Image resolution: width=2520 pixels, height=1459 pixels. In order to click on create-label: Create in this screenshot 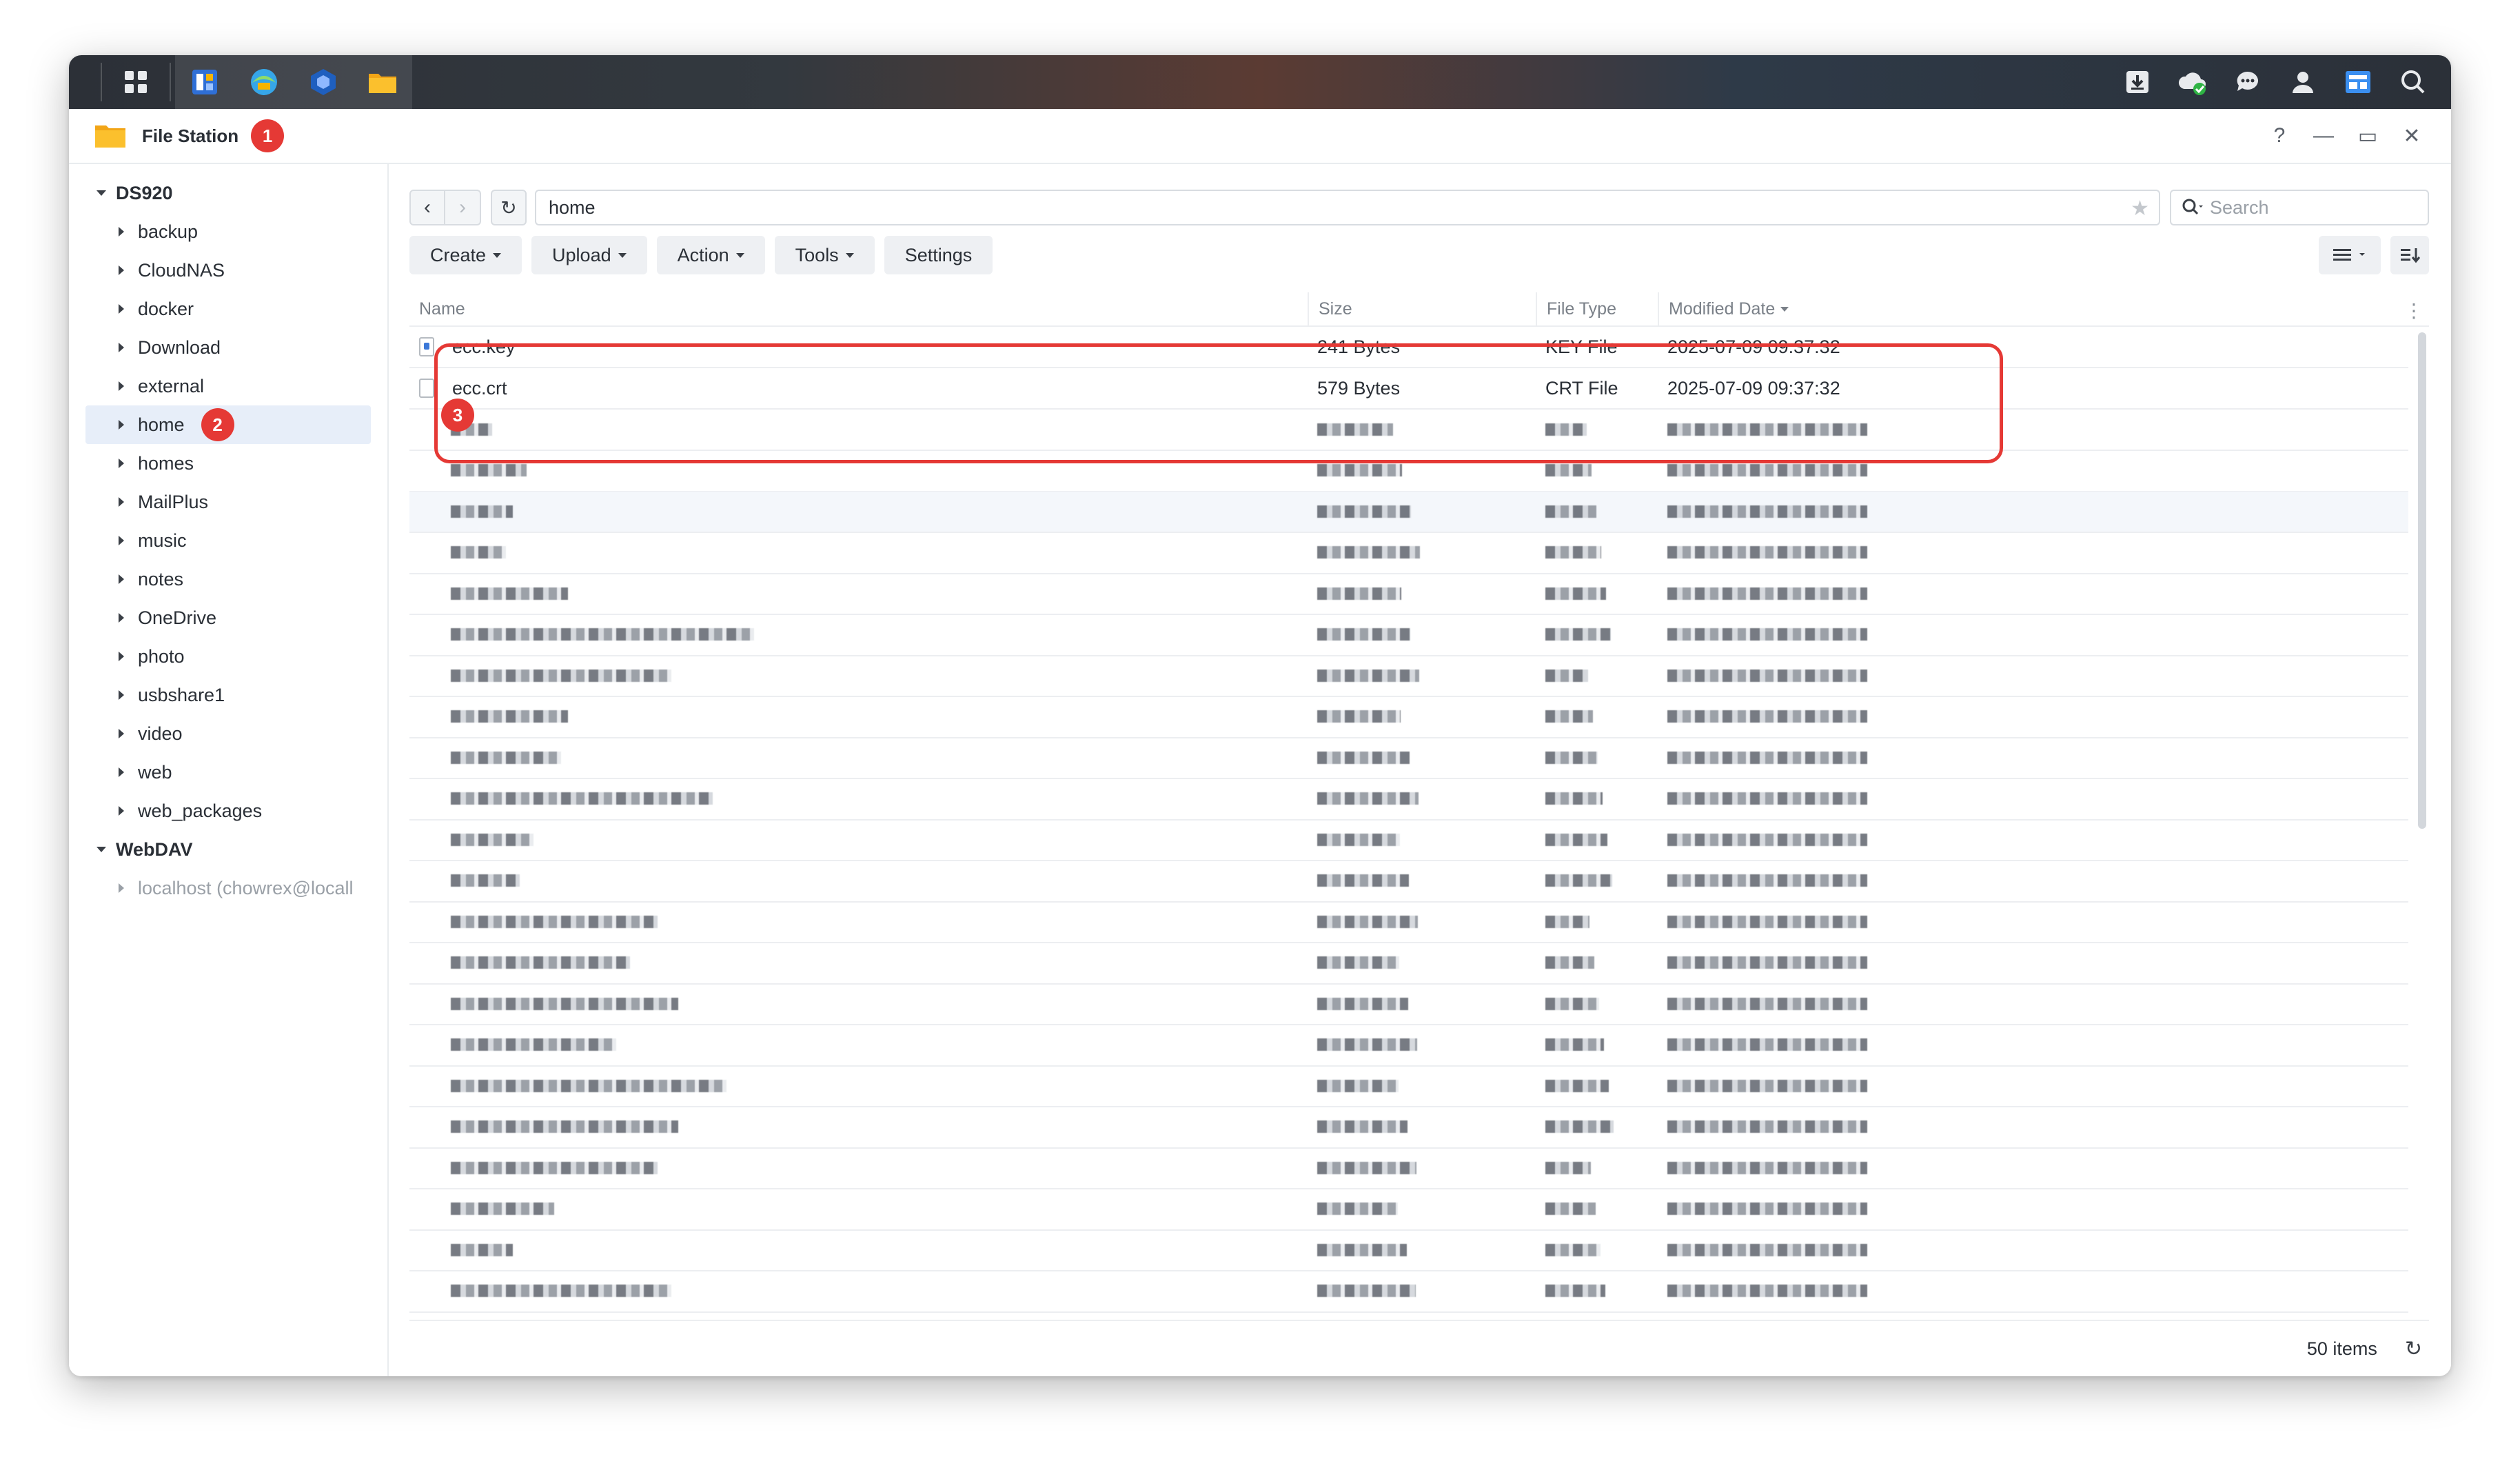, I will do `click(458, 254)`.